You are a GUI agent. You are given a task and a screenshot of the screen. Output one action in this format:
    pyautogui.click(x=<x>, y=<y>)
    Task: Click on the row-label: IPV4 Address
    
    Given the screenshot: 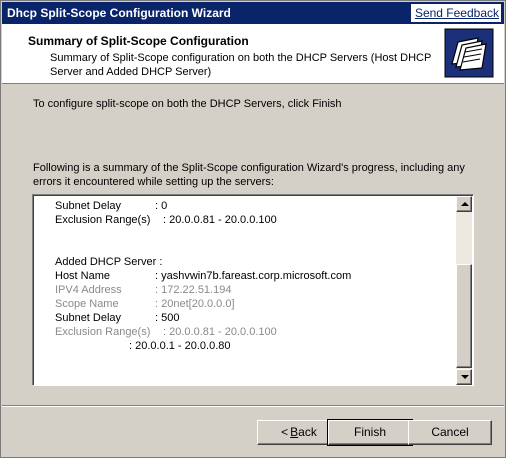 What is the action you would take?
    pyautogui.click(x=88, y=290)
    